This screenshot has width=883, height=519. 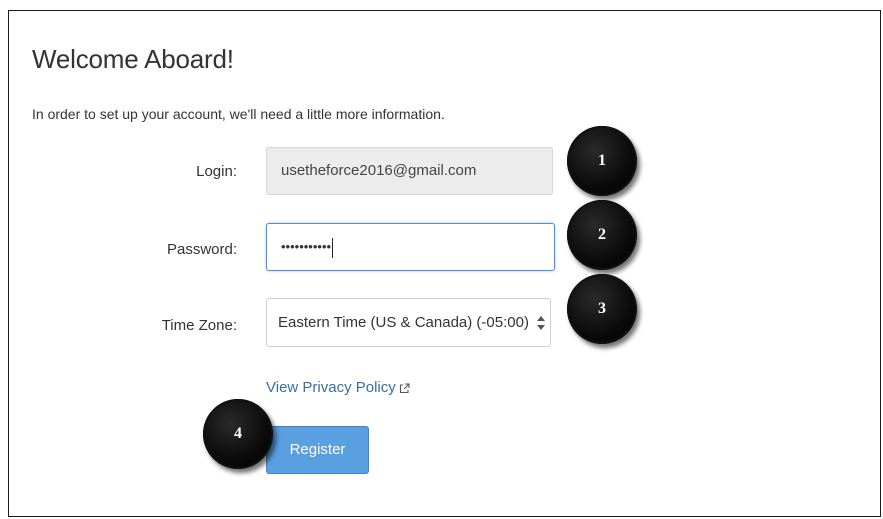 I want to click on time-zone-label: Time Zone:, so click(x=199, y=325).